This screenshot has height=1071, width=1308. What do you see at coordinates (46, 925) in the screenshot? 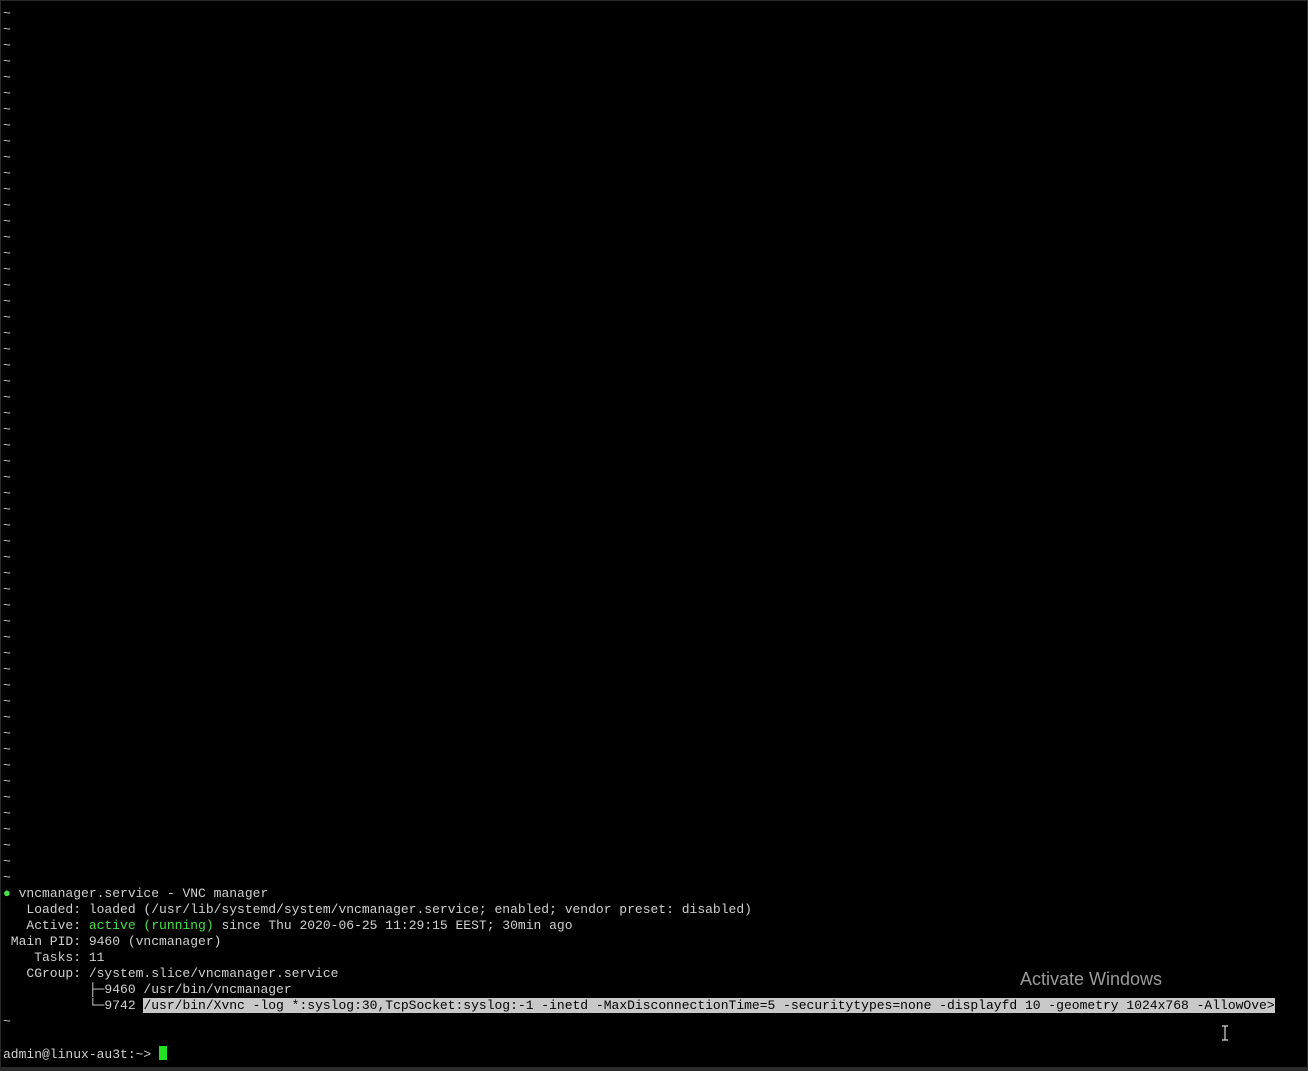
I see `active-label: Active:` at bounding box center [46, 925].